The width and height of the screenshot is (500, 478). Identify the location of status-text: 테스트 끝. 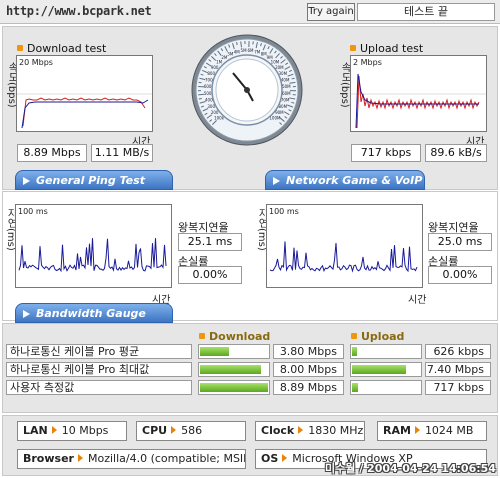
(426, 12).